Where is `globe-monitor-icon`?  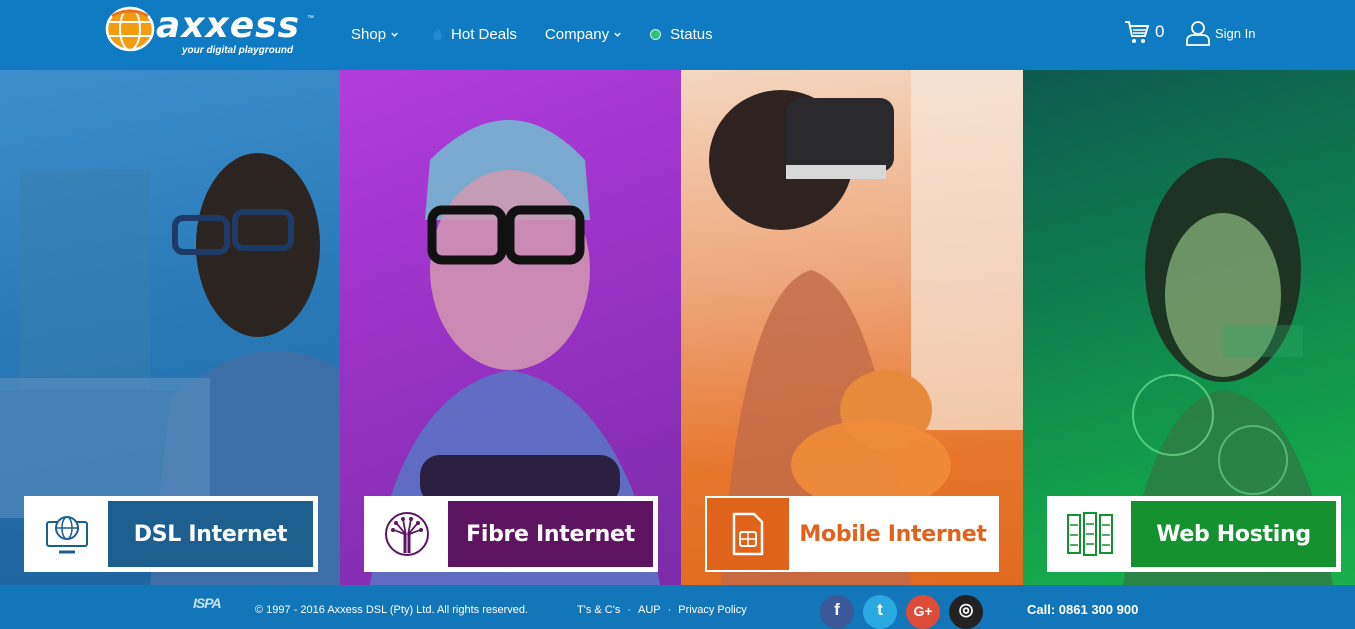 globe-monitor-icon is located at coordinates (67, 535).